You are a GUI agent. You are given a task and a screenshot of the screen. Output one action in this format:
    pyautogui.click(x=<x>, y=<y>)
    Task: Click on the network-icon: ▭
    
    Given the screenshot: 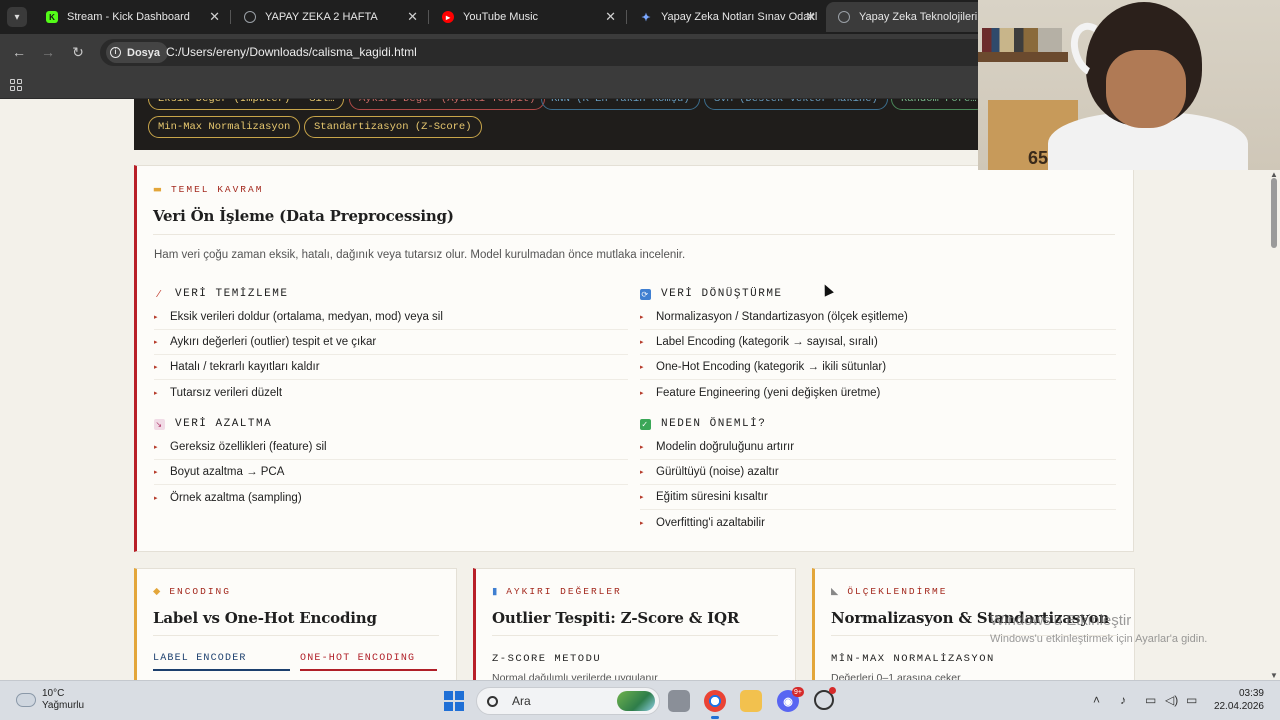 What is the action you would take?
    pyautogui.click(x=1150, y=700)
    